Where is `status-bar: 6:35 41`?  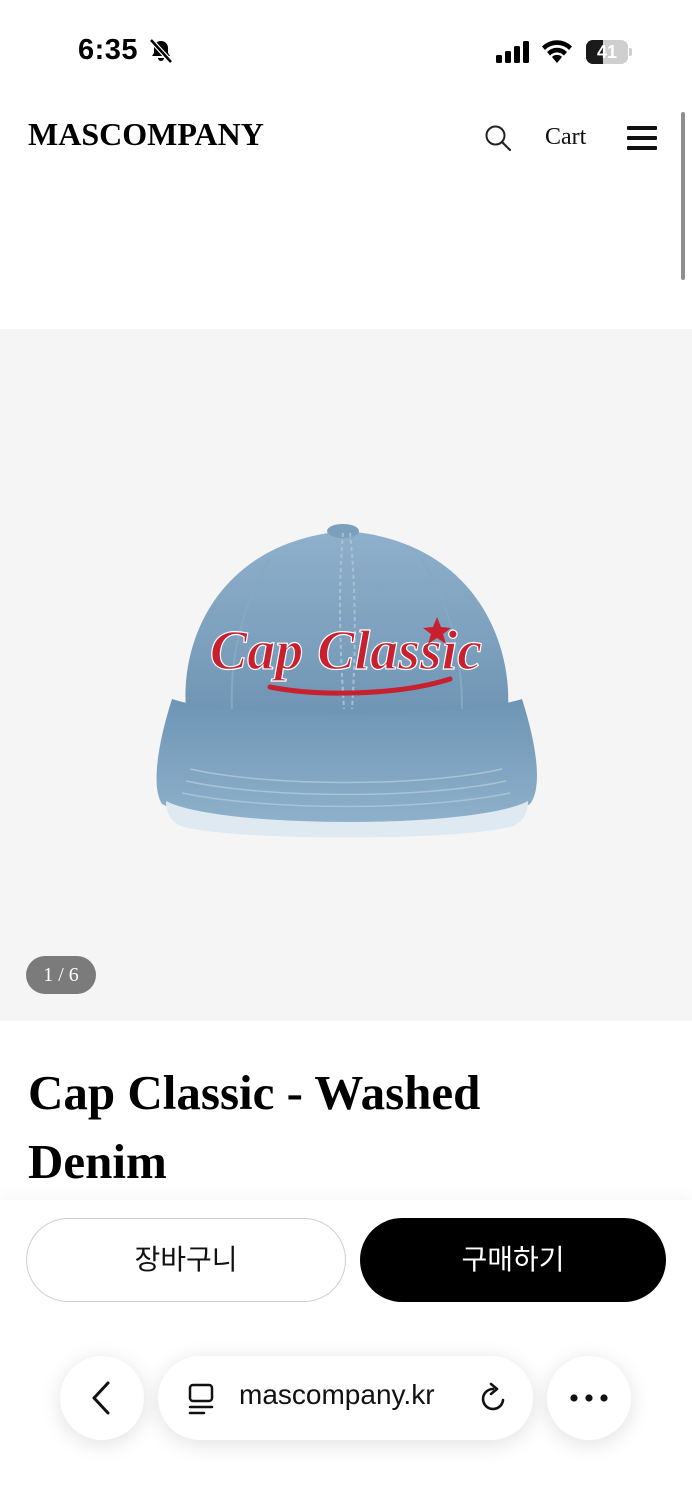
status-bar: 6:35 41 is located at coordinates (346, 50).